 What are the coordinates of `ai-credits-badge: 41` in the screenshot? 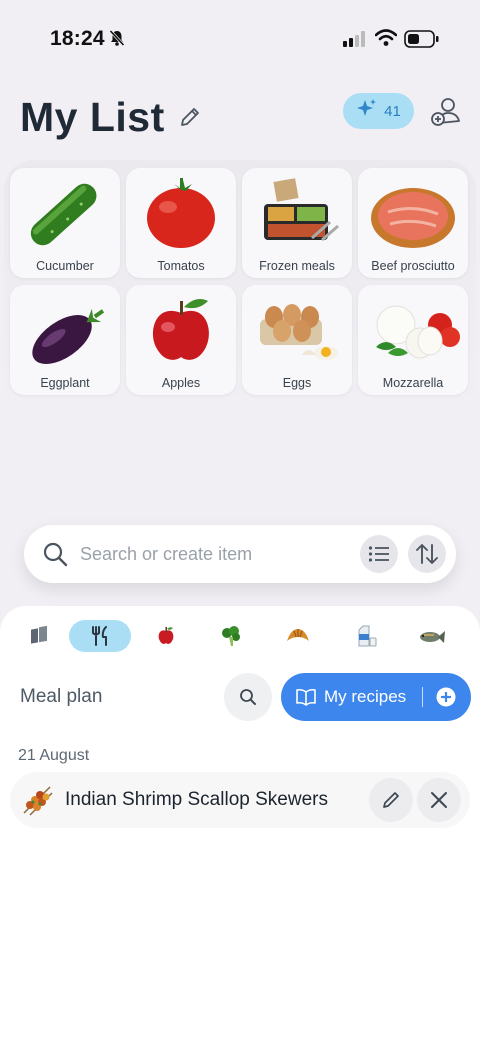 It's located at (378, 111).